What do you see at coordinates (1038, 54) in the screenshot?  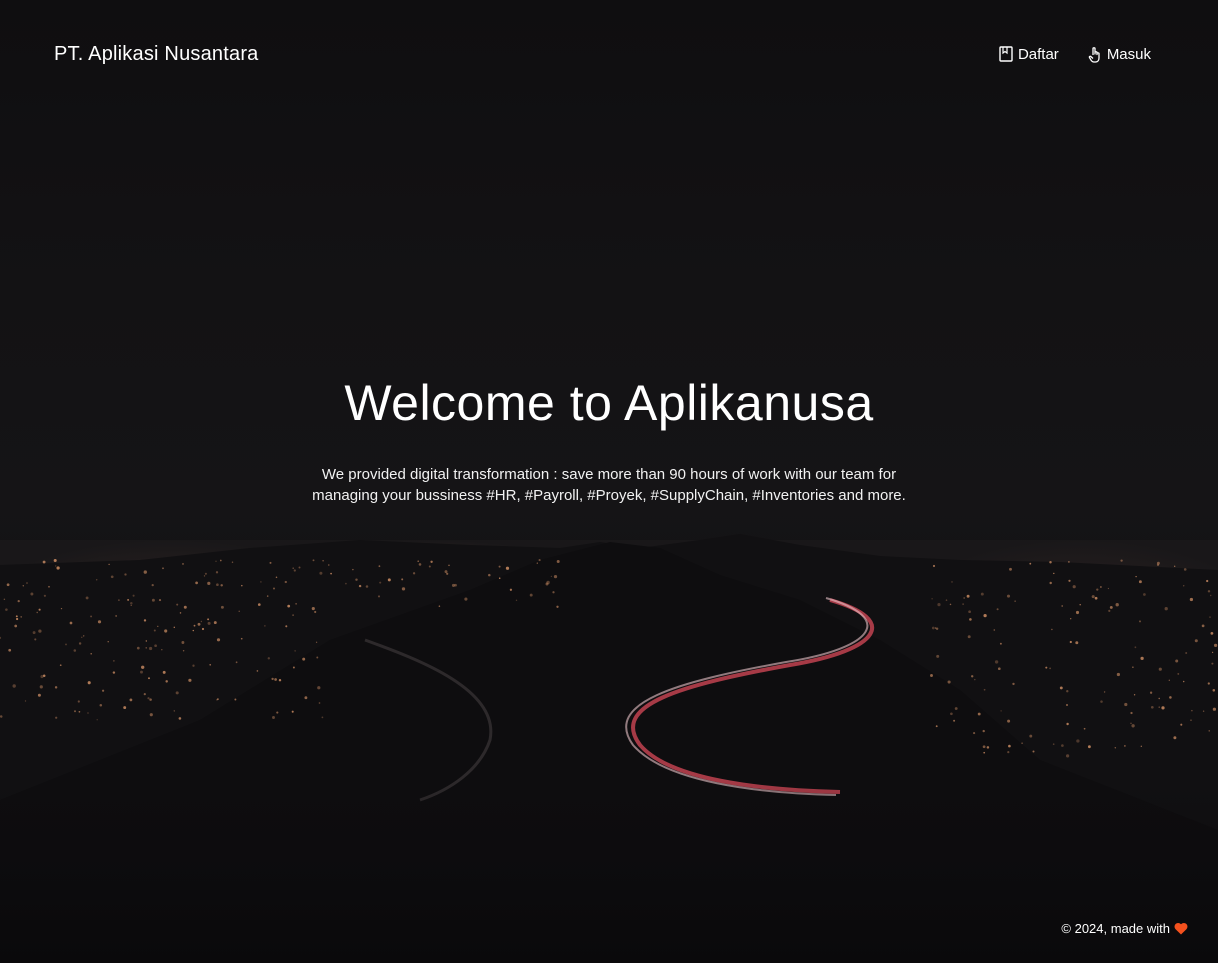 I see `daftar-label: Daftar` at bounding box center [1038, 54].